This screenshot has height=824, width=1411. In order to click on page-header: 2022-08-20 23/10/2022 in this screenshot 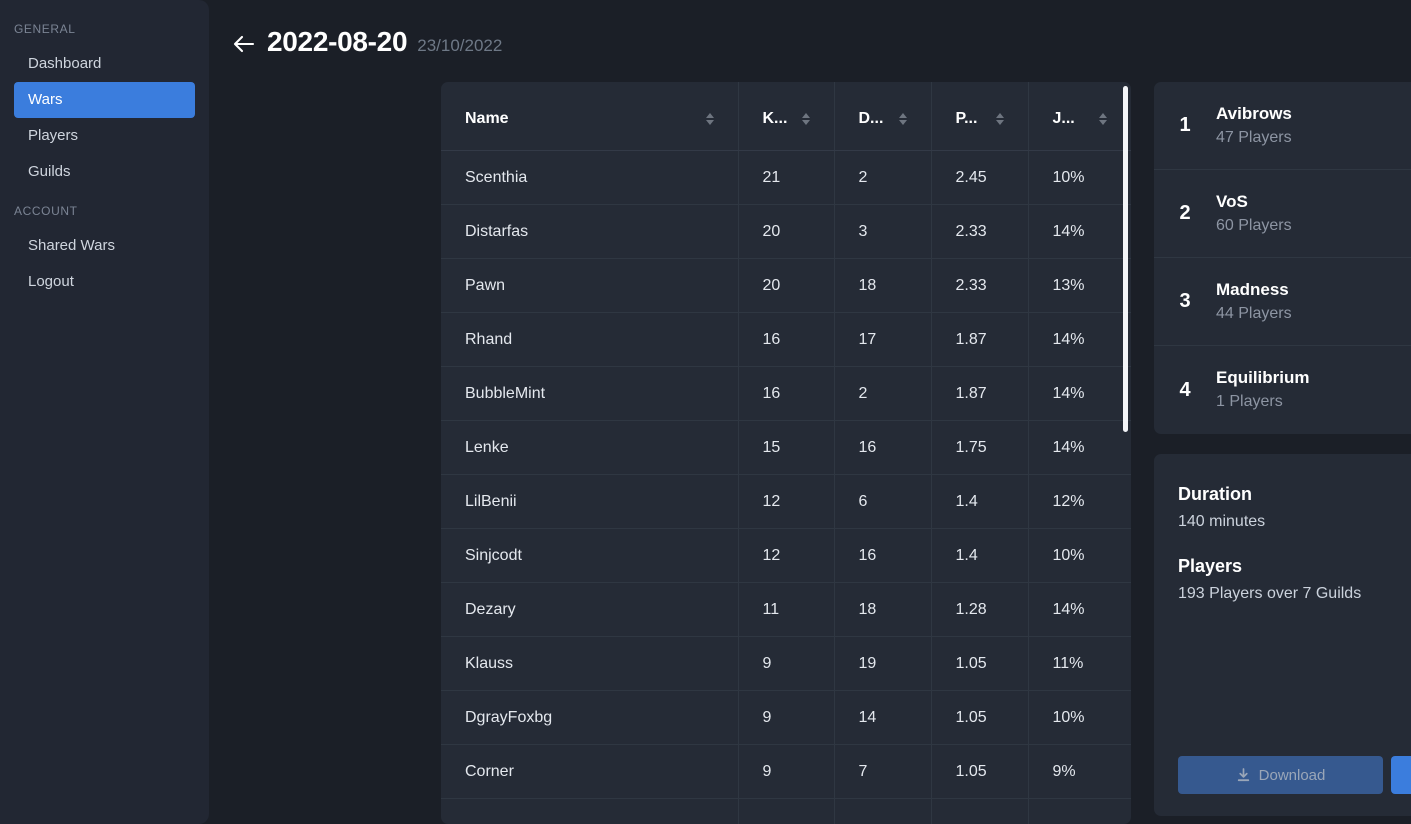, I will do `click(810, 37)`.